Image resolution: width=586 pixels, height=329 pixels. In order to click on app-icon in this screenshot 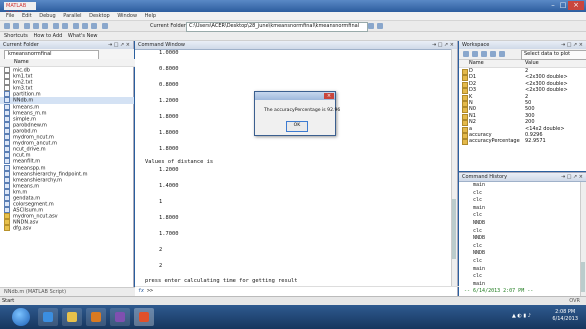, I will do `click(120, 317)`.